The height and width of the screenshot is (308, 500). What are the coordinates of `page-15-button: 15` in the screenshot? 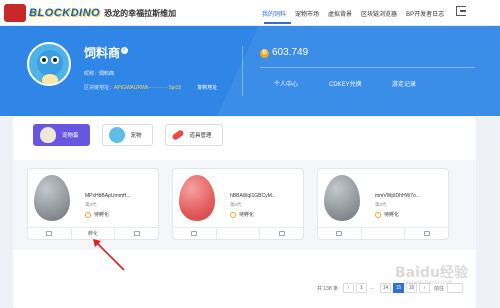 It's located at (398, 288).